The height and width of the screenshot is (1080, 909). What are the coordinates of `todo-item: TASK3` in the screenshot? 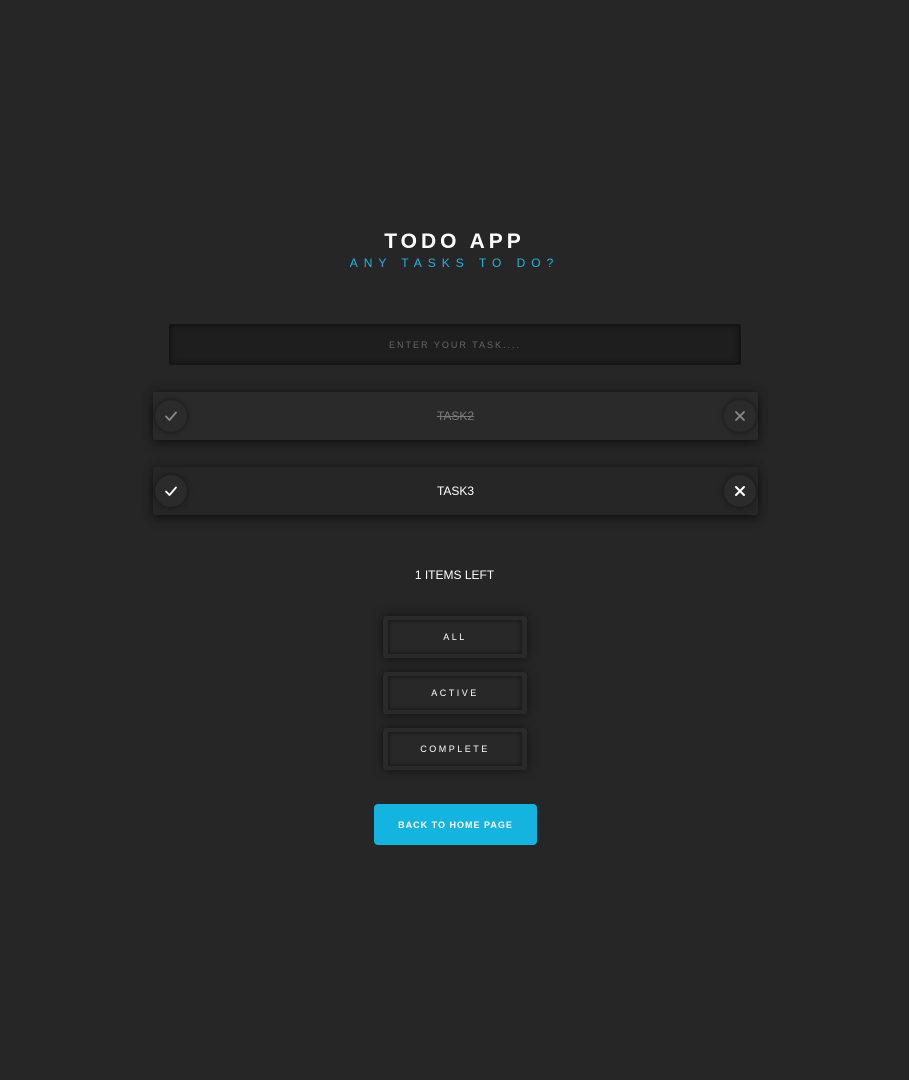 It's located at (455, 491).